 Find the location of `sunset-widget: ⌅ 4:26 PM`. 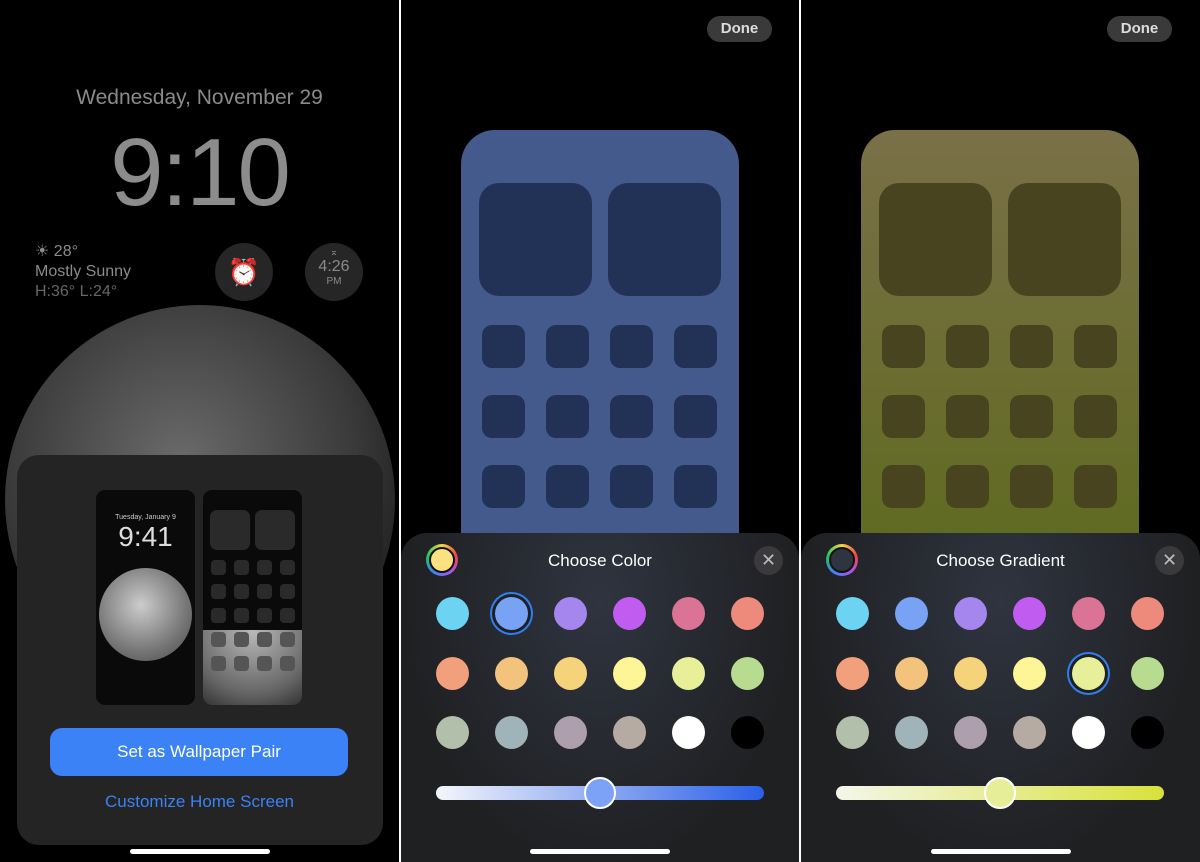

sunset-widget: ⌅ 4:26 PM is located at coordinates (334, 272).